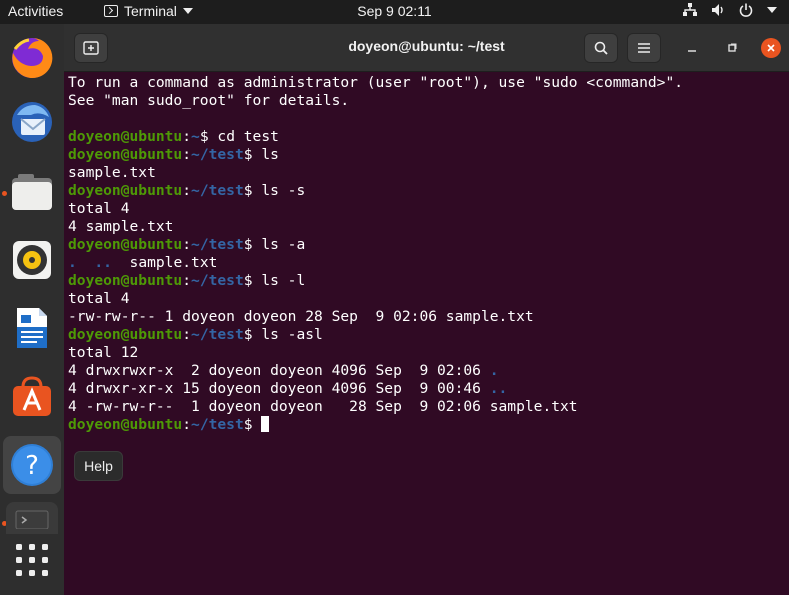 Image resolution: width=789 pixels, height=595 pixels. I want to click on system-tray, so click(730, 10).